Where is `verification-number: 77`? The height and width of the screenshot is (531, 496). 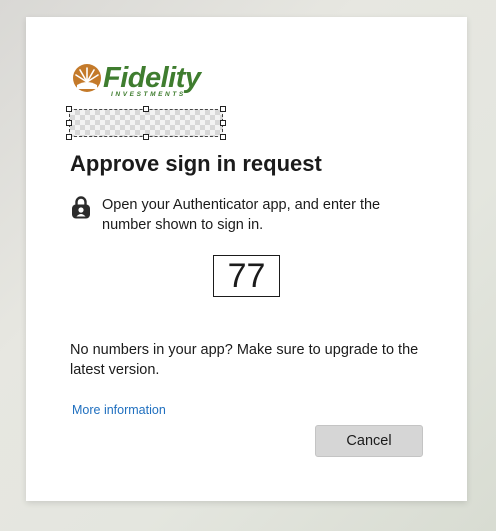 verification-number: 77 is located at coordinates (246, 276).